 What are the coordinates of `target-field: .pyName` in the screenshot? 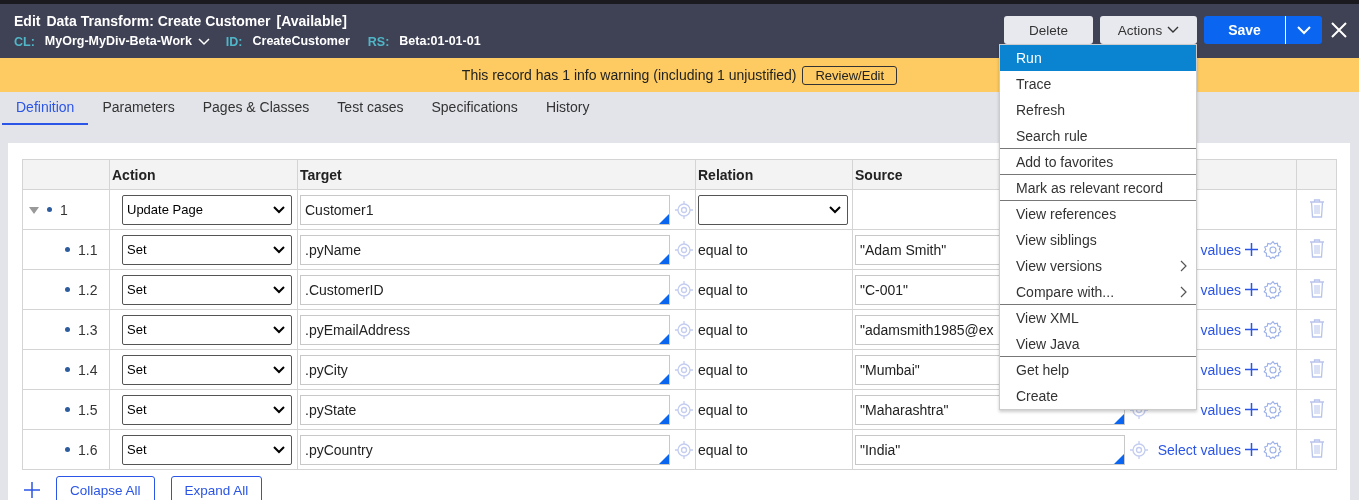 It's located at (485, 249).